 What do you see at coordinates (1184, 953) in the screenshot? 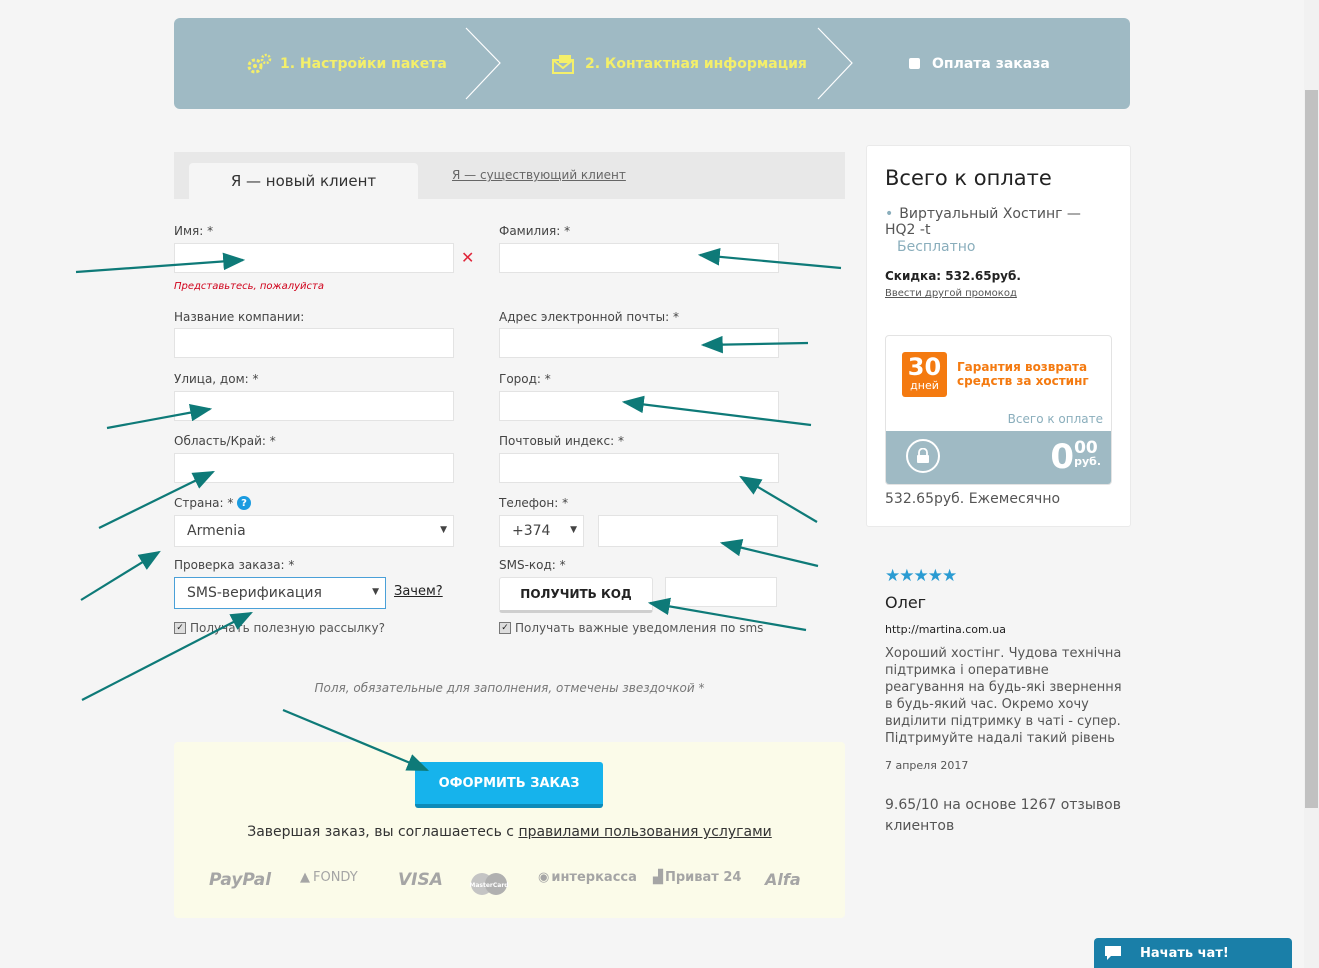
I see `chat-label: Начать чат!` at bounding box center [1184, 953].